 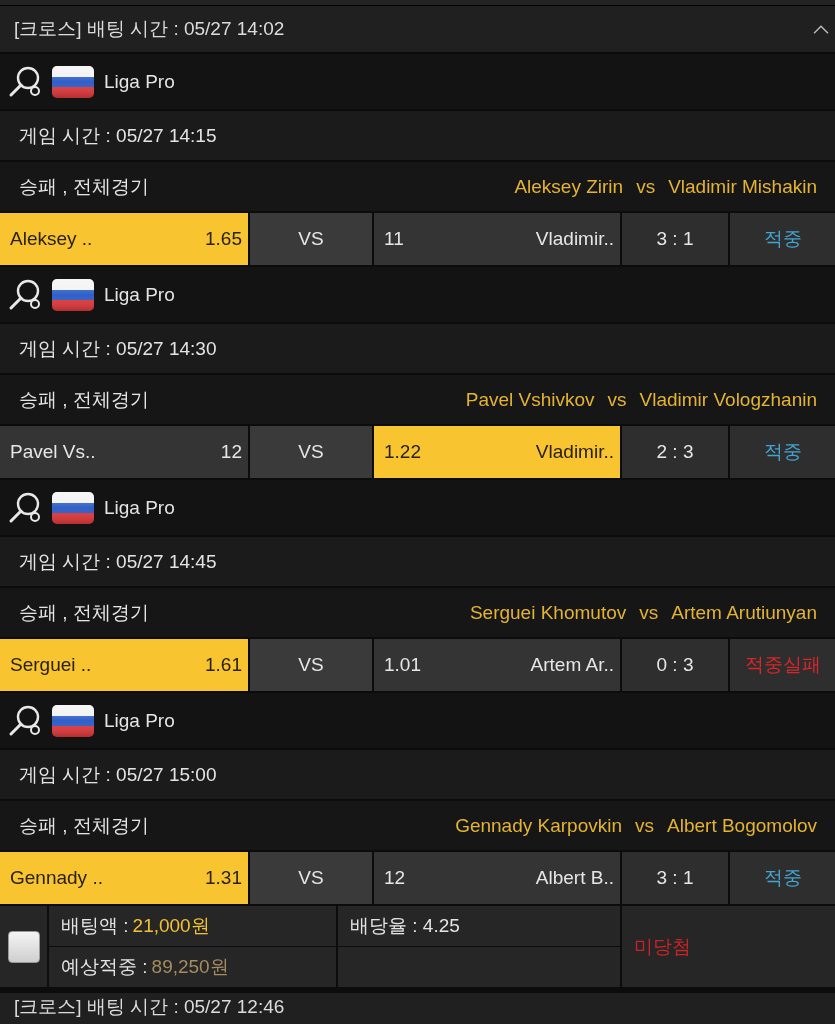 I want to click on game-time: 게임 시간 : 05/27 15:00, so click(x=118, y=774).